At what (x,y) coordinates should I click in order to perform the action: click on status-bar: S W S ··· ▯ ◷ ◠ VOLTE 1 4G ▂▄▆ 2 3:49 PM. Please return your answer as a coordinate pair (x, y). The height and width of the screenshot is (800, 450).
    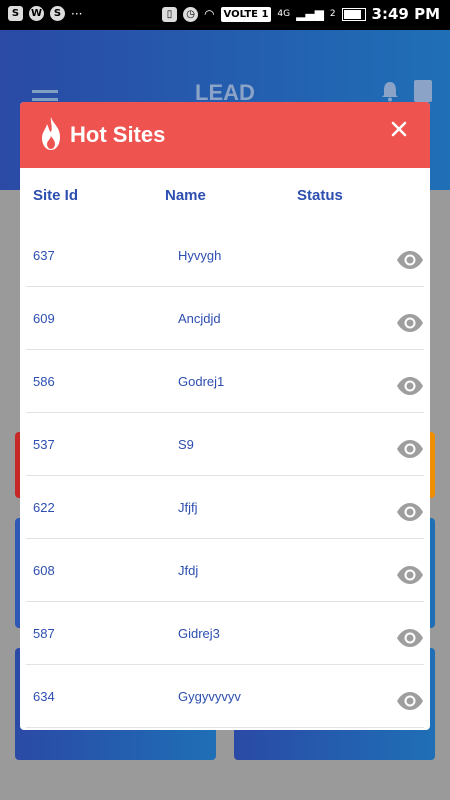
    Looking at the image, I should click on (225, 15).